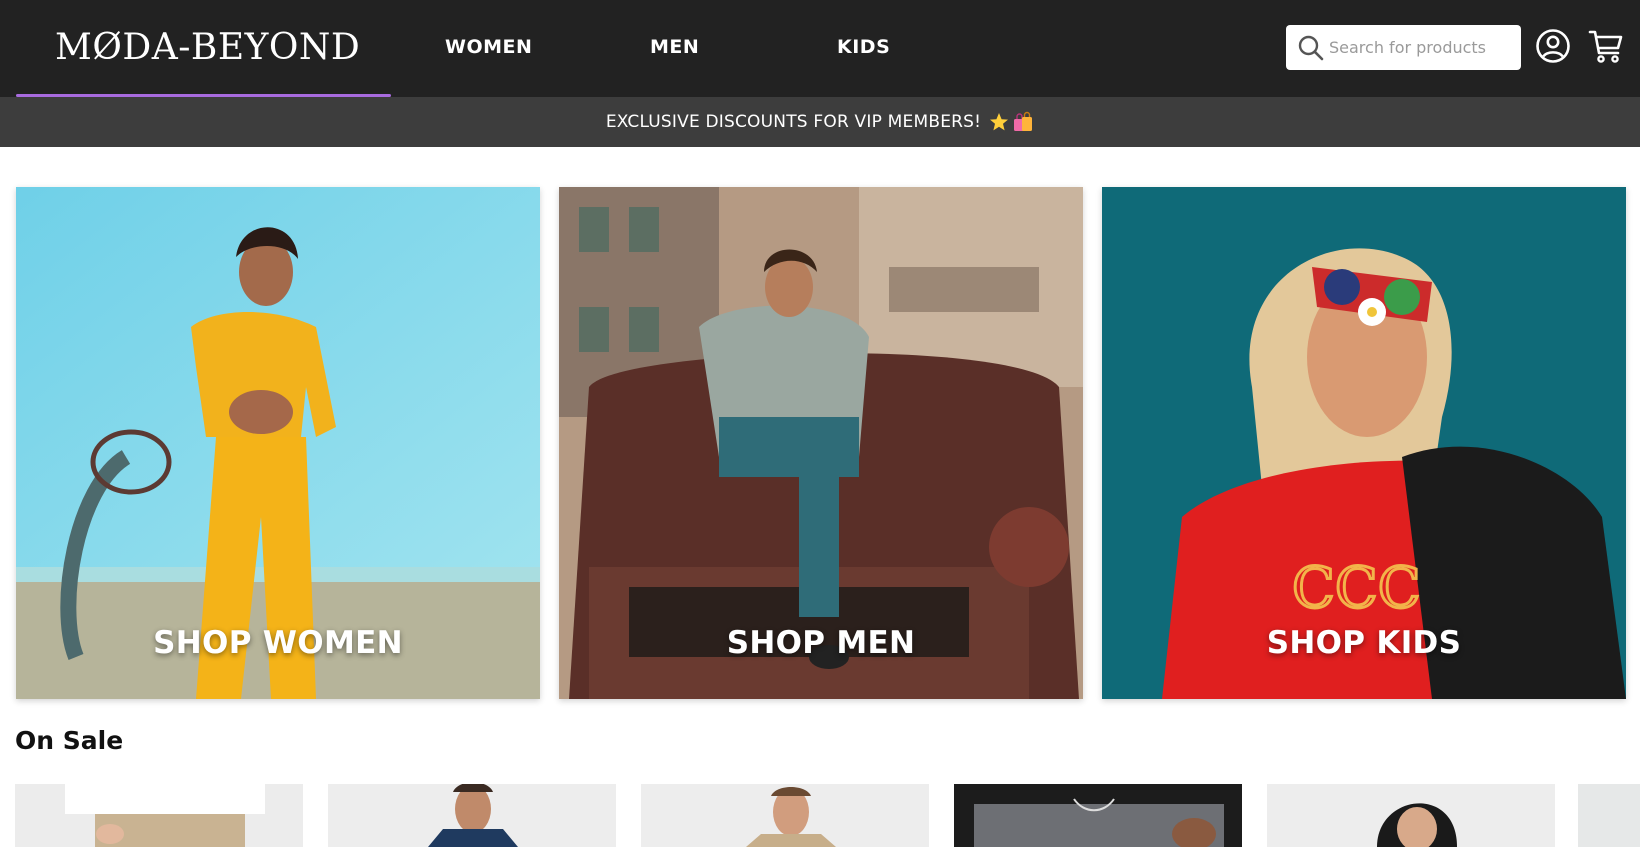 The height and width of the screenshot is (847, 1640). What do you see at coordinates (821, 643) in the screenshot?
I see `shop-men-label: SHOP MEN` at bounding box center [821, 643].